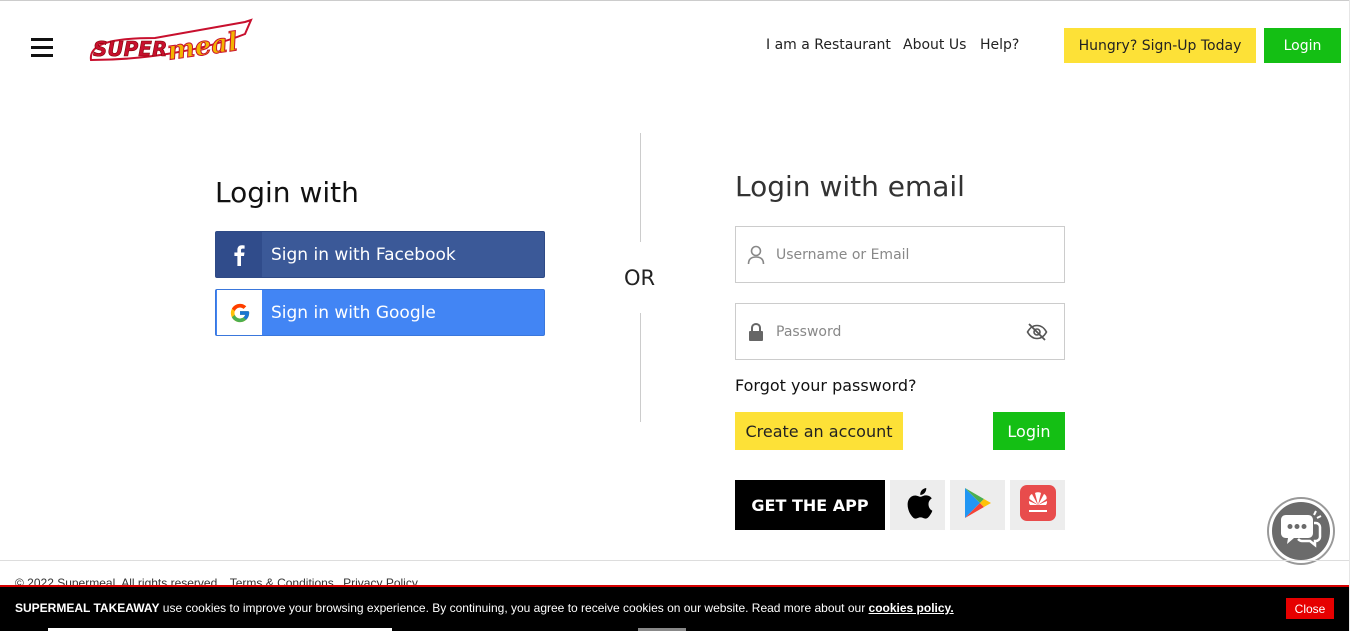 The image size is (1366, 631). I want to click on hamburger-menu-icon, so click(42, 48).